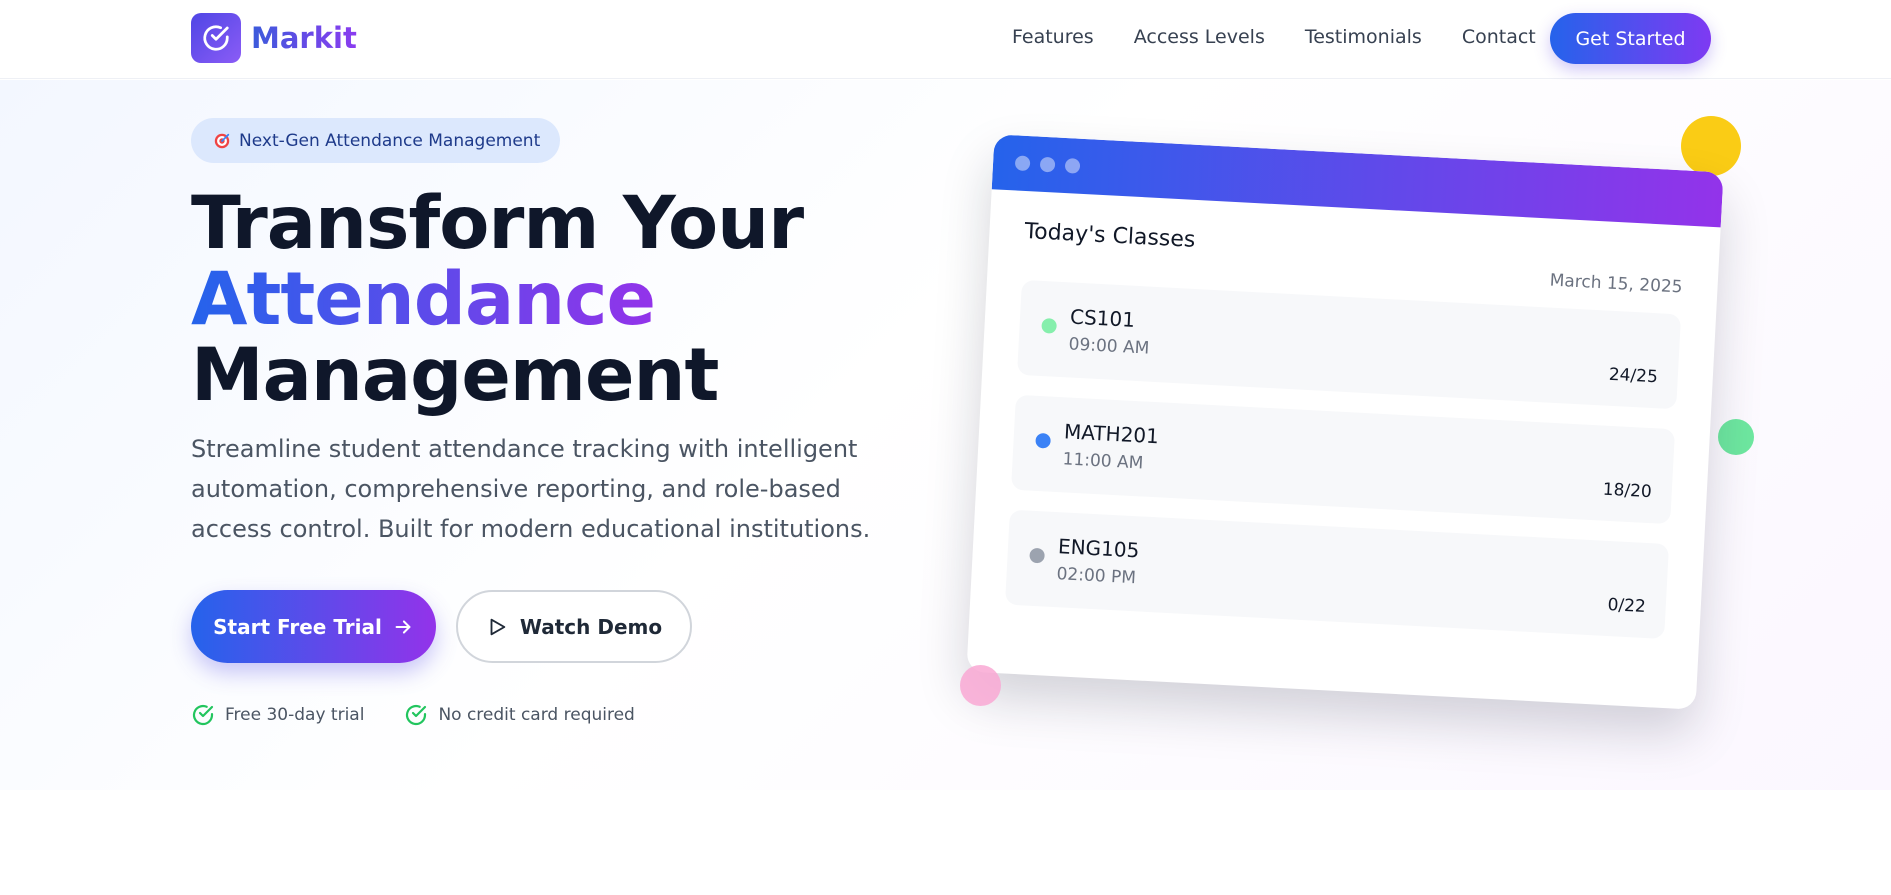 This screenshot has width=1891, height=895. What do you see at coordinates (390, 140) in the screenshot?
I see `badge-text: Next-Gen Attendance Management` at bounding box center [390, 140].